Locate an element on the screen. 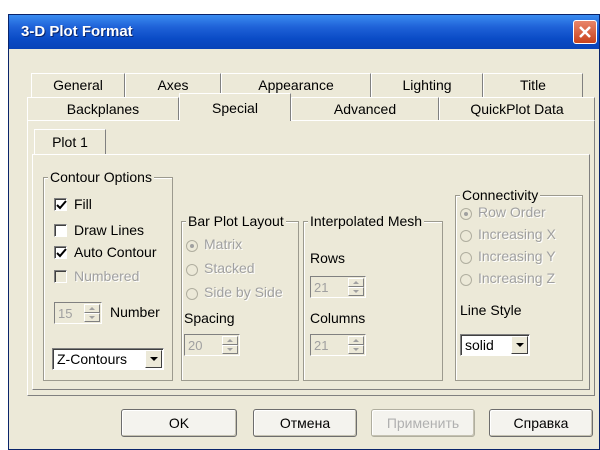  interpolated-mesh-legend: Interpolated Mesh is located at coordinates (366, 221).